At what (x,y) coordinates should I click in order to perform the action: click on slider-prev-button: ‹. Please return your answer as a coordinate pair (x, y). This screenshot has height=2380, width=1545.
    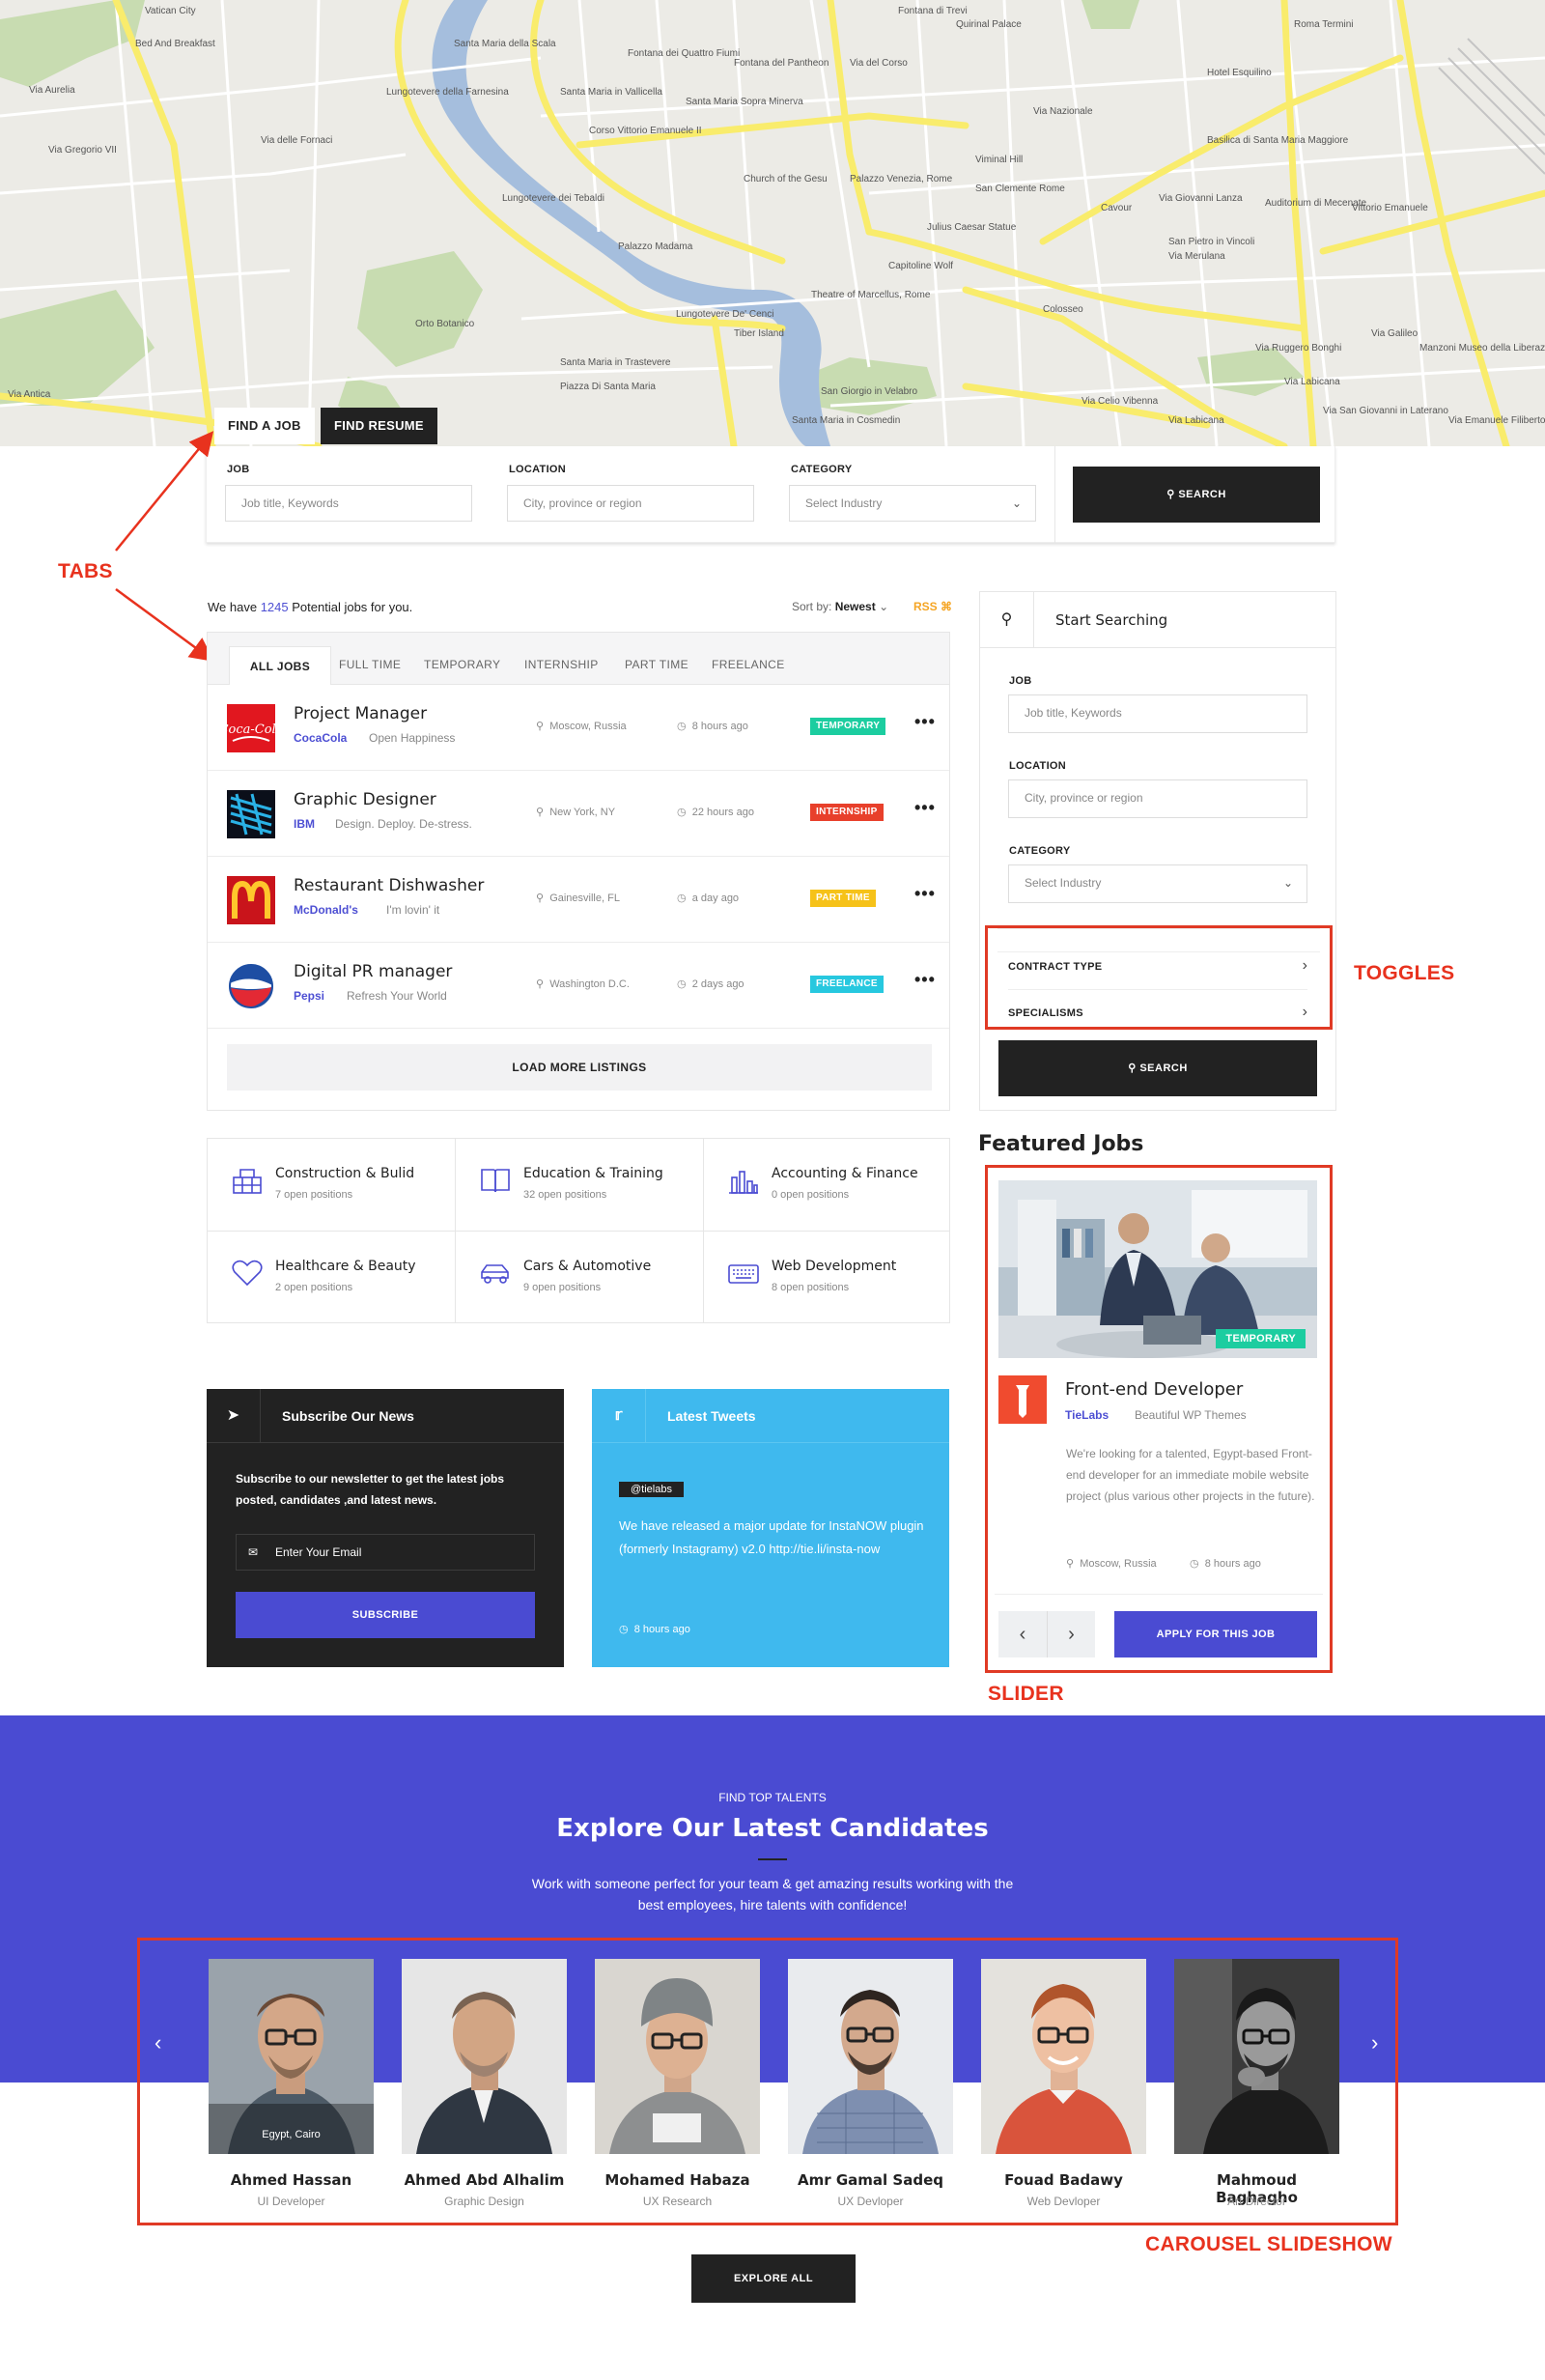
    Looking at the image, I should click on (1022, 1634).